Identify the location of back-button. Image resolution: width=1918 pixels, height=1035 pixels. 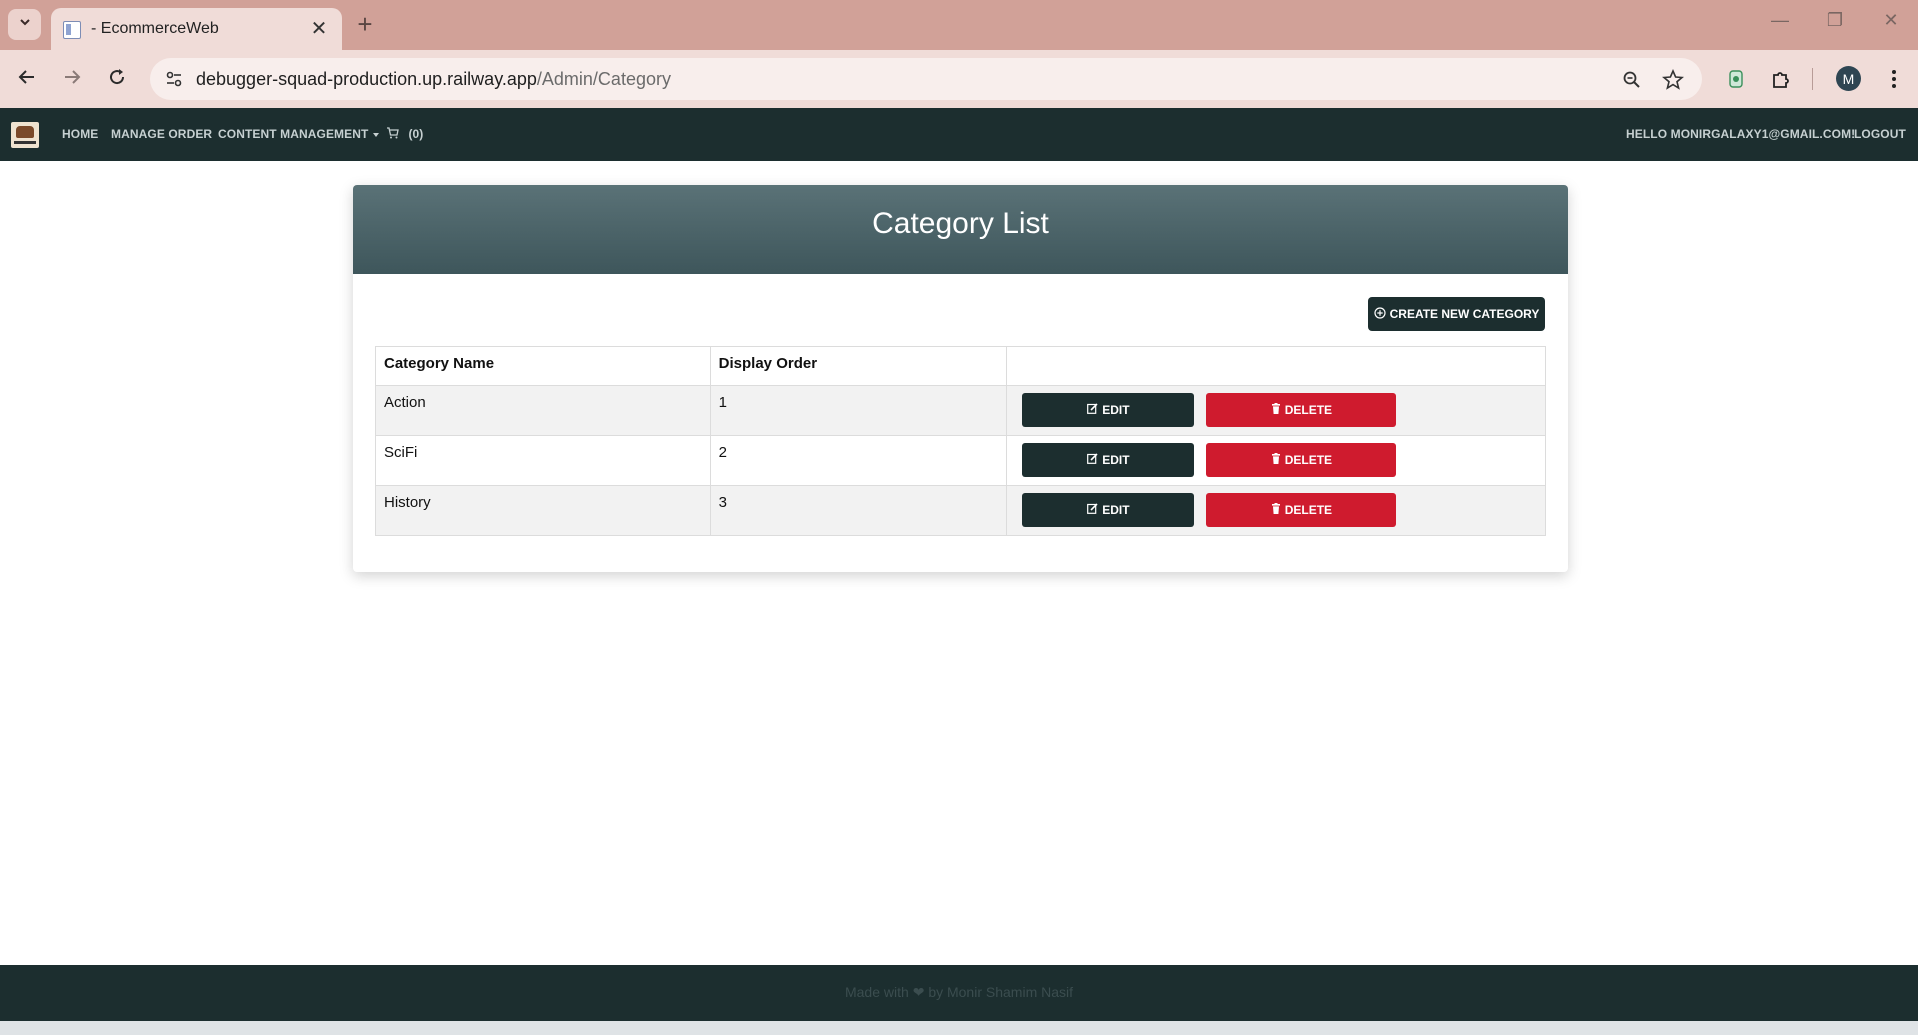
(27, 79).